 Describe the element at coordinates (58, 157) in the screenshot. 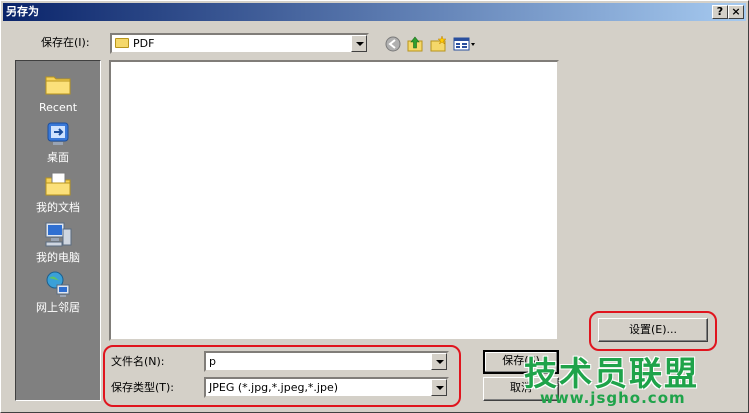

I see `place-label: 桌面` at that location.